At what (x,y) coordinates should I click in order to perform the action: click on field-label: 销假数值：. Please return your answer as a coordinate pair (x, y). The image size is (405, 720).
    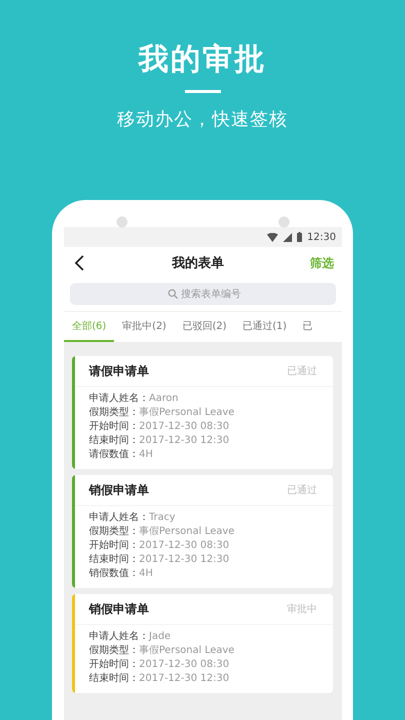
    Looking at the image, I should click on (114, 573).